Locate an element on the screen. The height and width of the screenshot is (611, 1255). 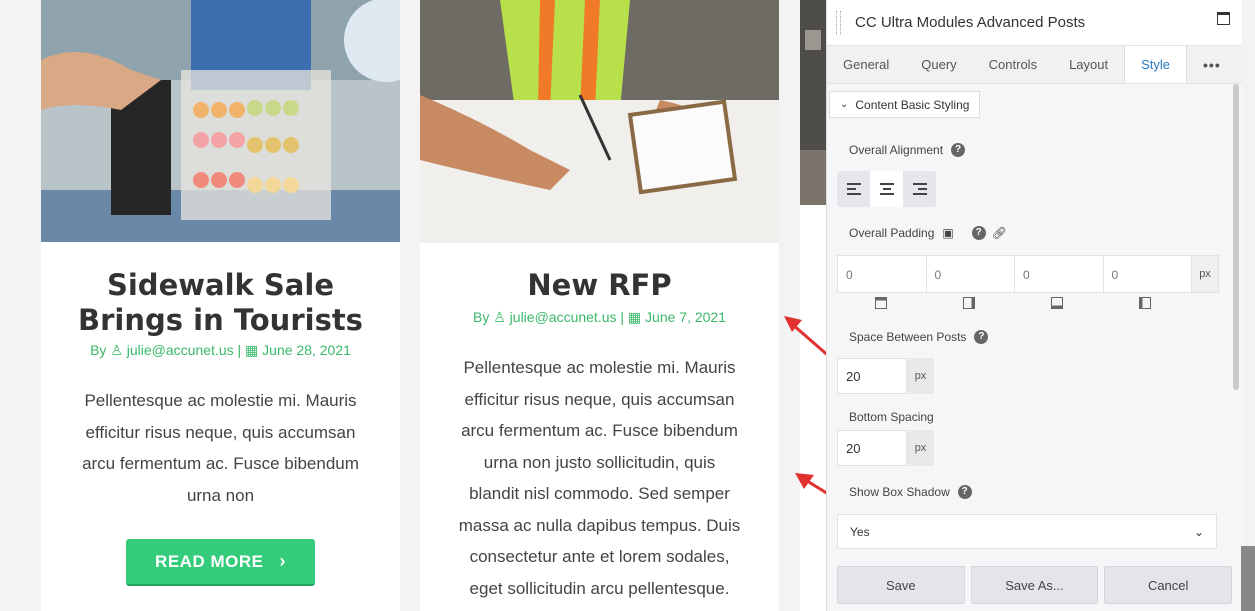
padding-top-input: 0 is located at coordinates (882, 274).